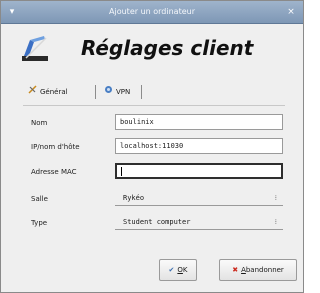 The height and width of the screenshot is (293, 320). I want to click on client-settings-icon, so click(35, 48).